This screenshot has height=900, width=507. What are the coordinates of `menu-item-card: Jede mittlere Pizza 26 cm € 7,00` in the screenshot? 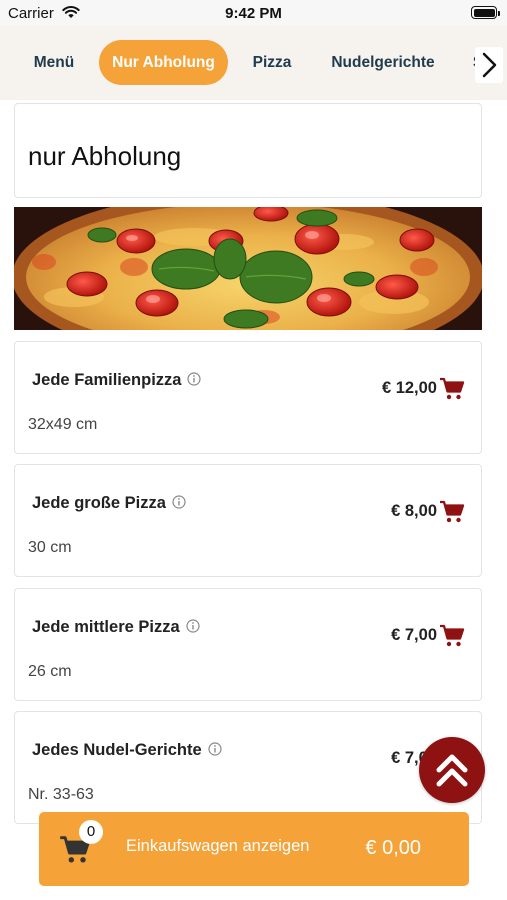 It's located at (248, 644).